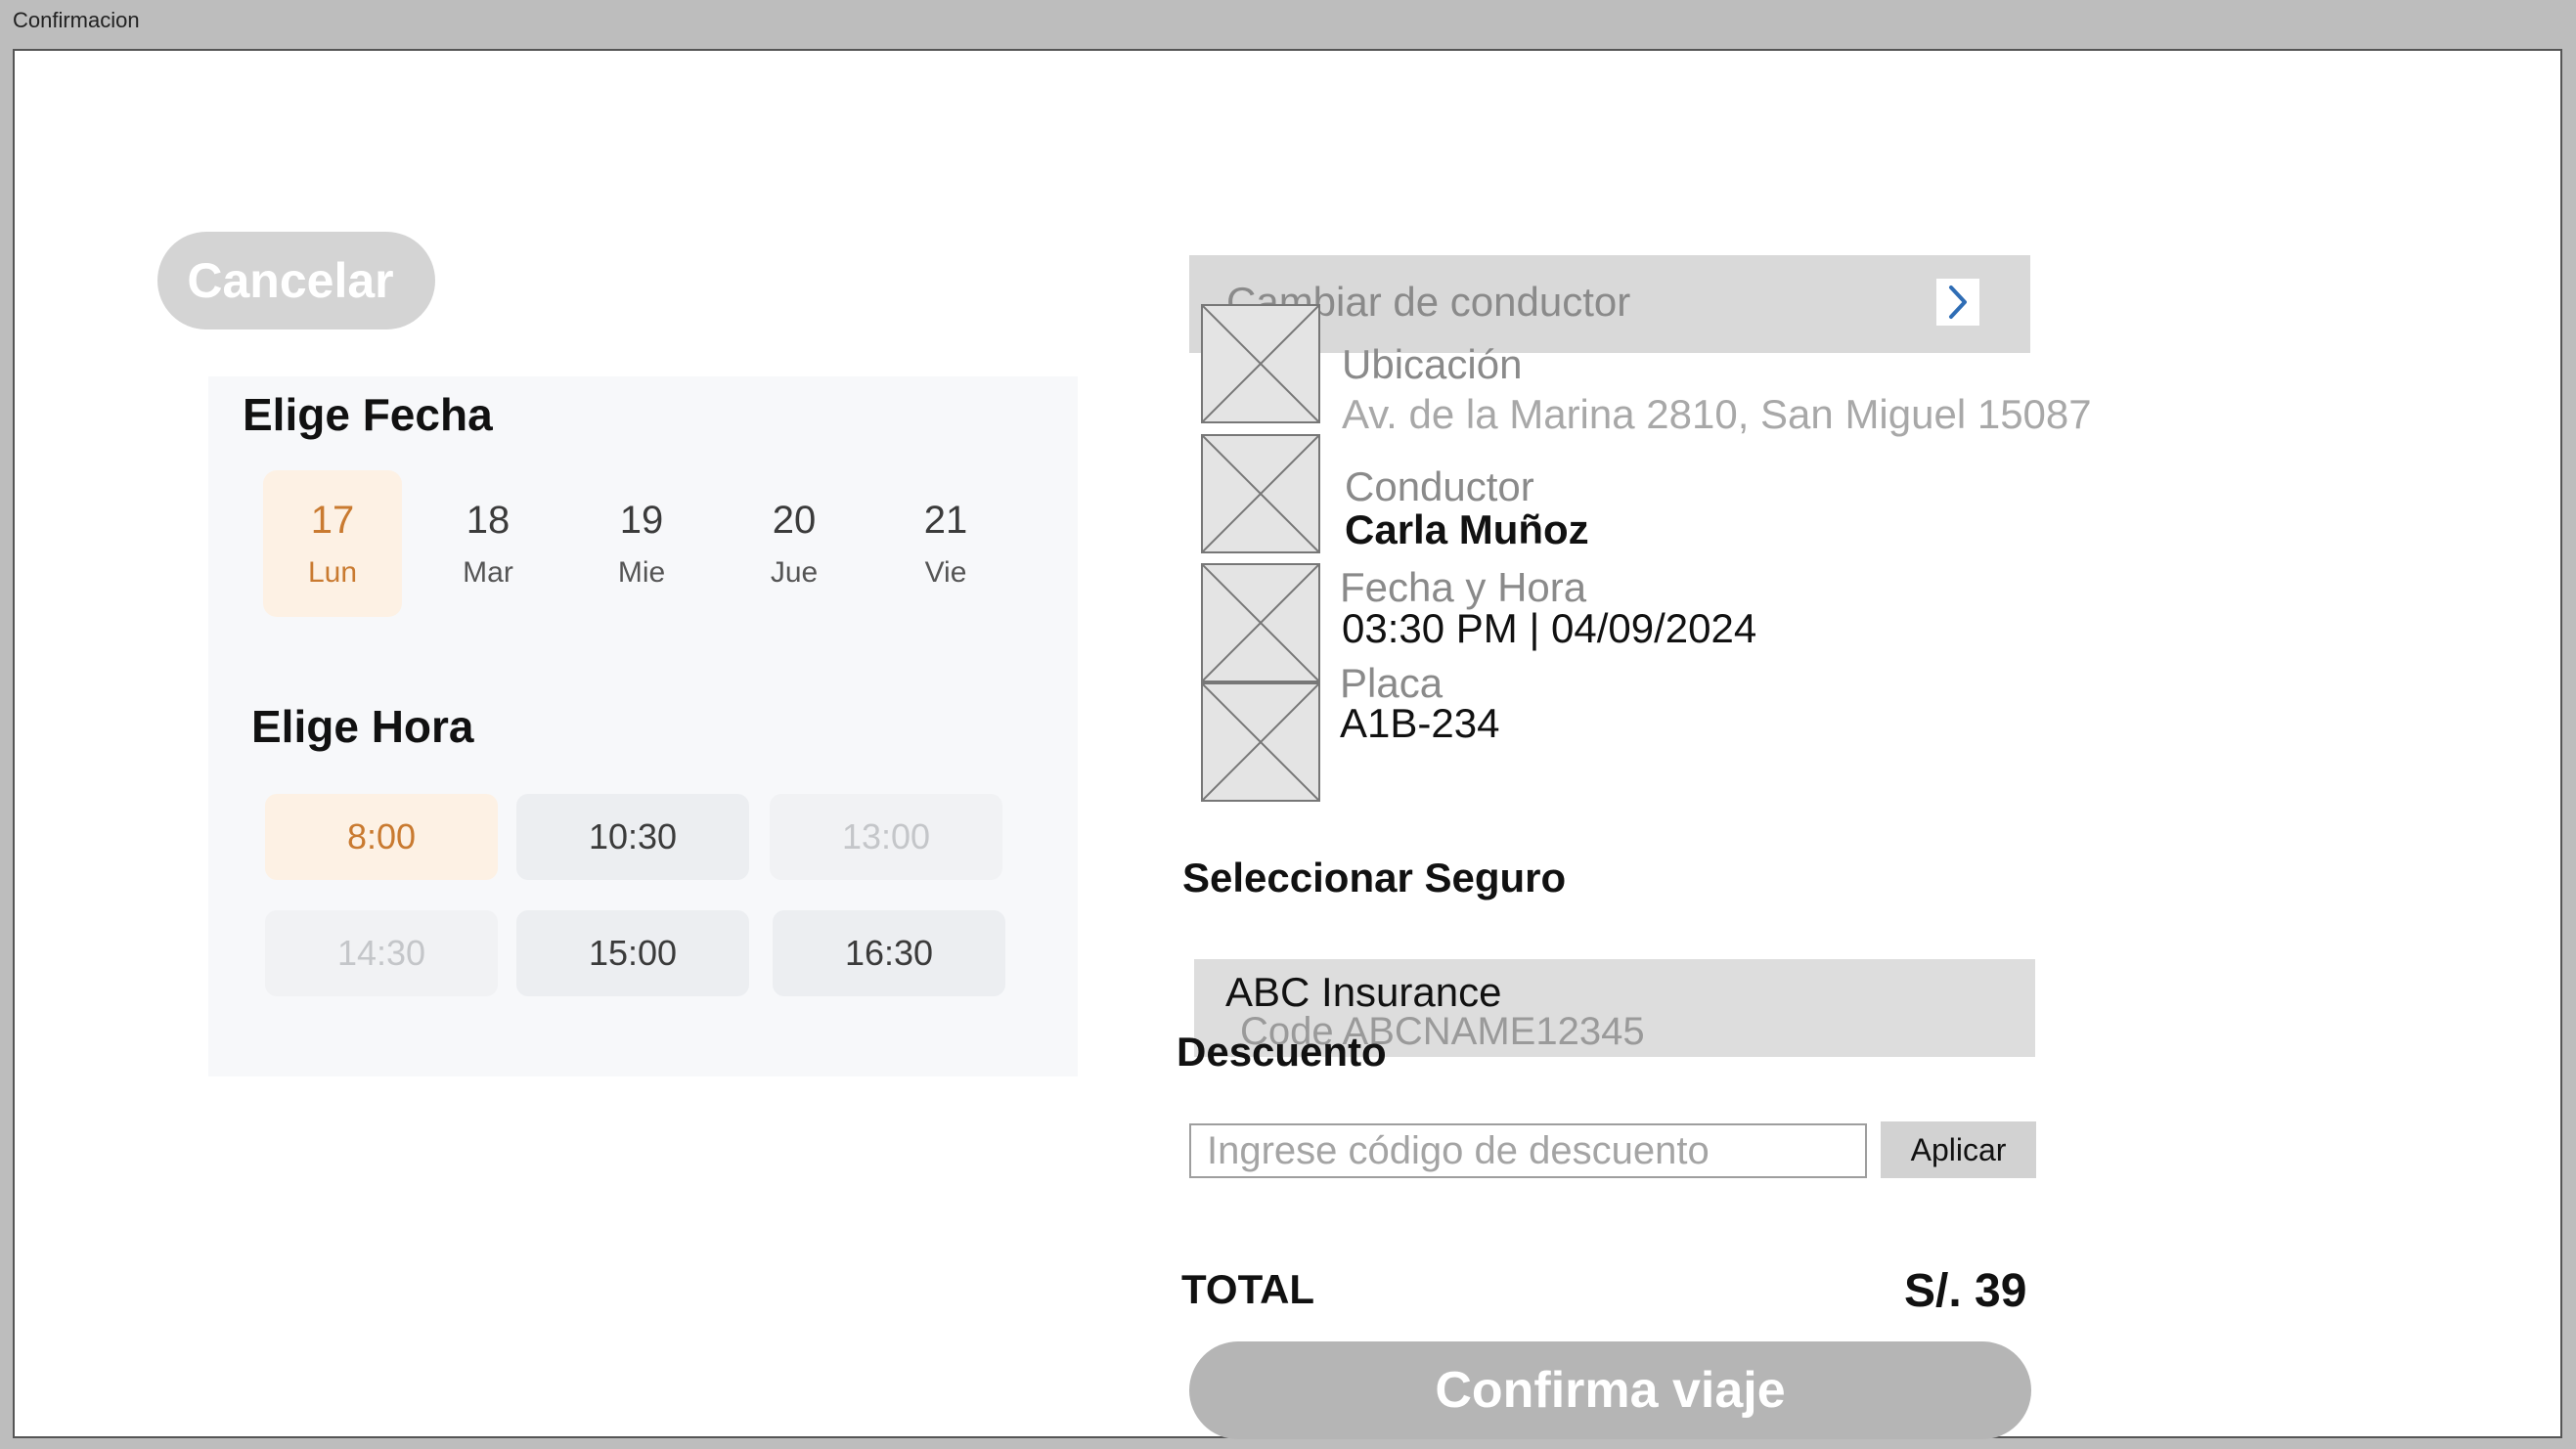 This screenshot has width=2576, height=1449. What do you see at coordinates (76, 20) in the screenshot?
I see `window-title: Confirmacion` at bounding box center [76, 20].